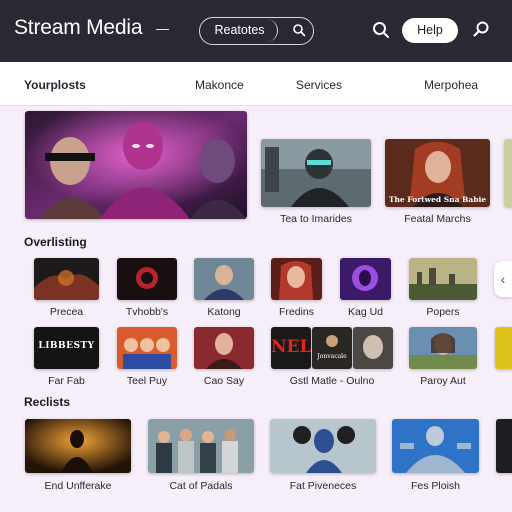 The height and width of the screenshot is (512, 512). Describe the element at coordinates (451, 85) in the screenshot. I see `nav-item-merpohea: Merpohea` at that location.